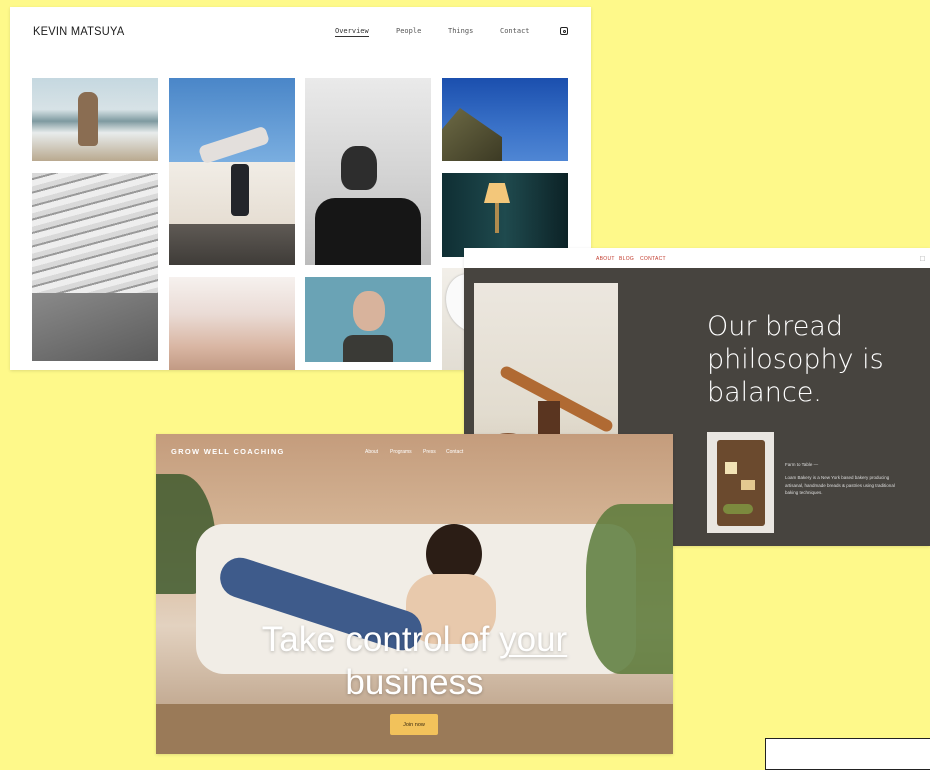 This screenshot has height=770, width=930. I want to click on site-logo: KEVIN MATSUYA, so click(79, 31).